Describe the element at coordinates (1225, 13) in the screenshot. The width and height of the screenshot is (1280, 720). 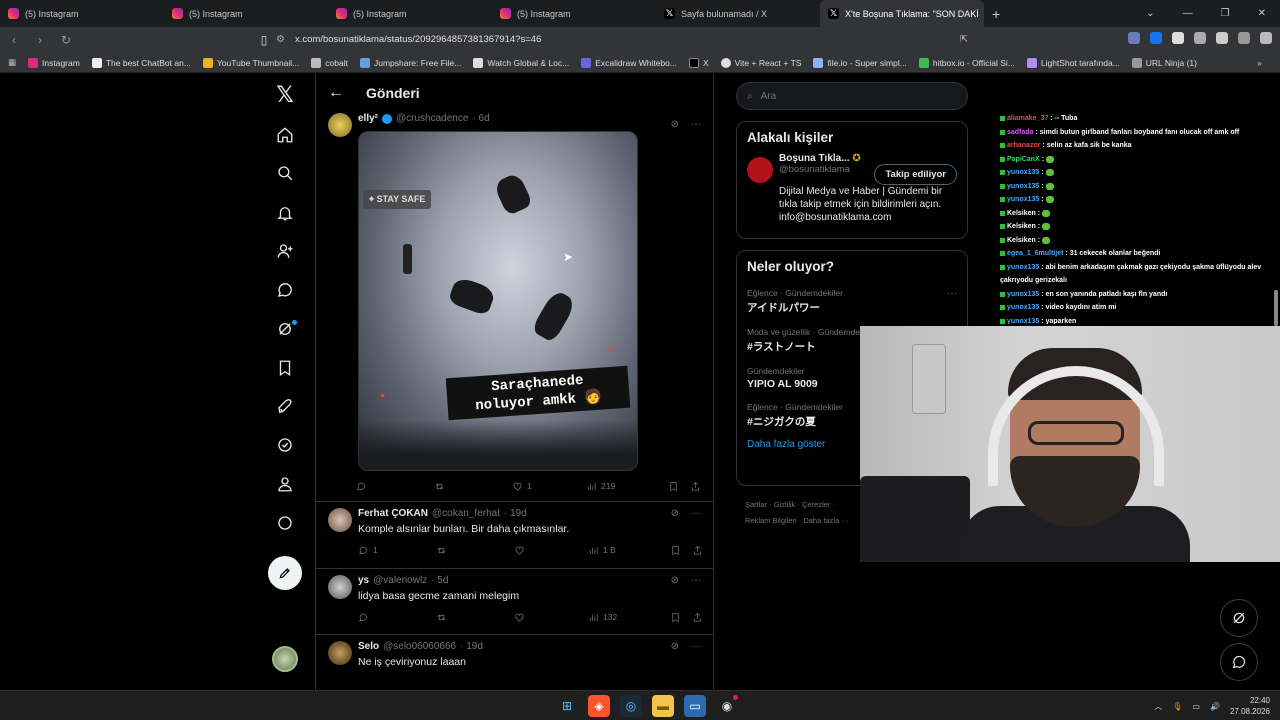
I see `maximize-button: ❐` at that location.